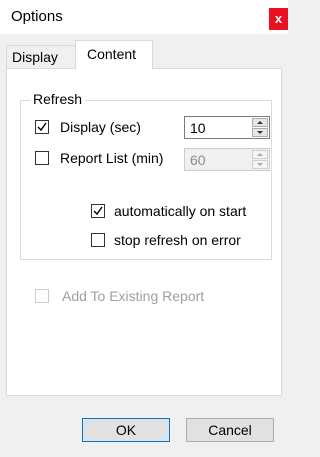  I want to click on tab-display: Display, so click(41, 57).